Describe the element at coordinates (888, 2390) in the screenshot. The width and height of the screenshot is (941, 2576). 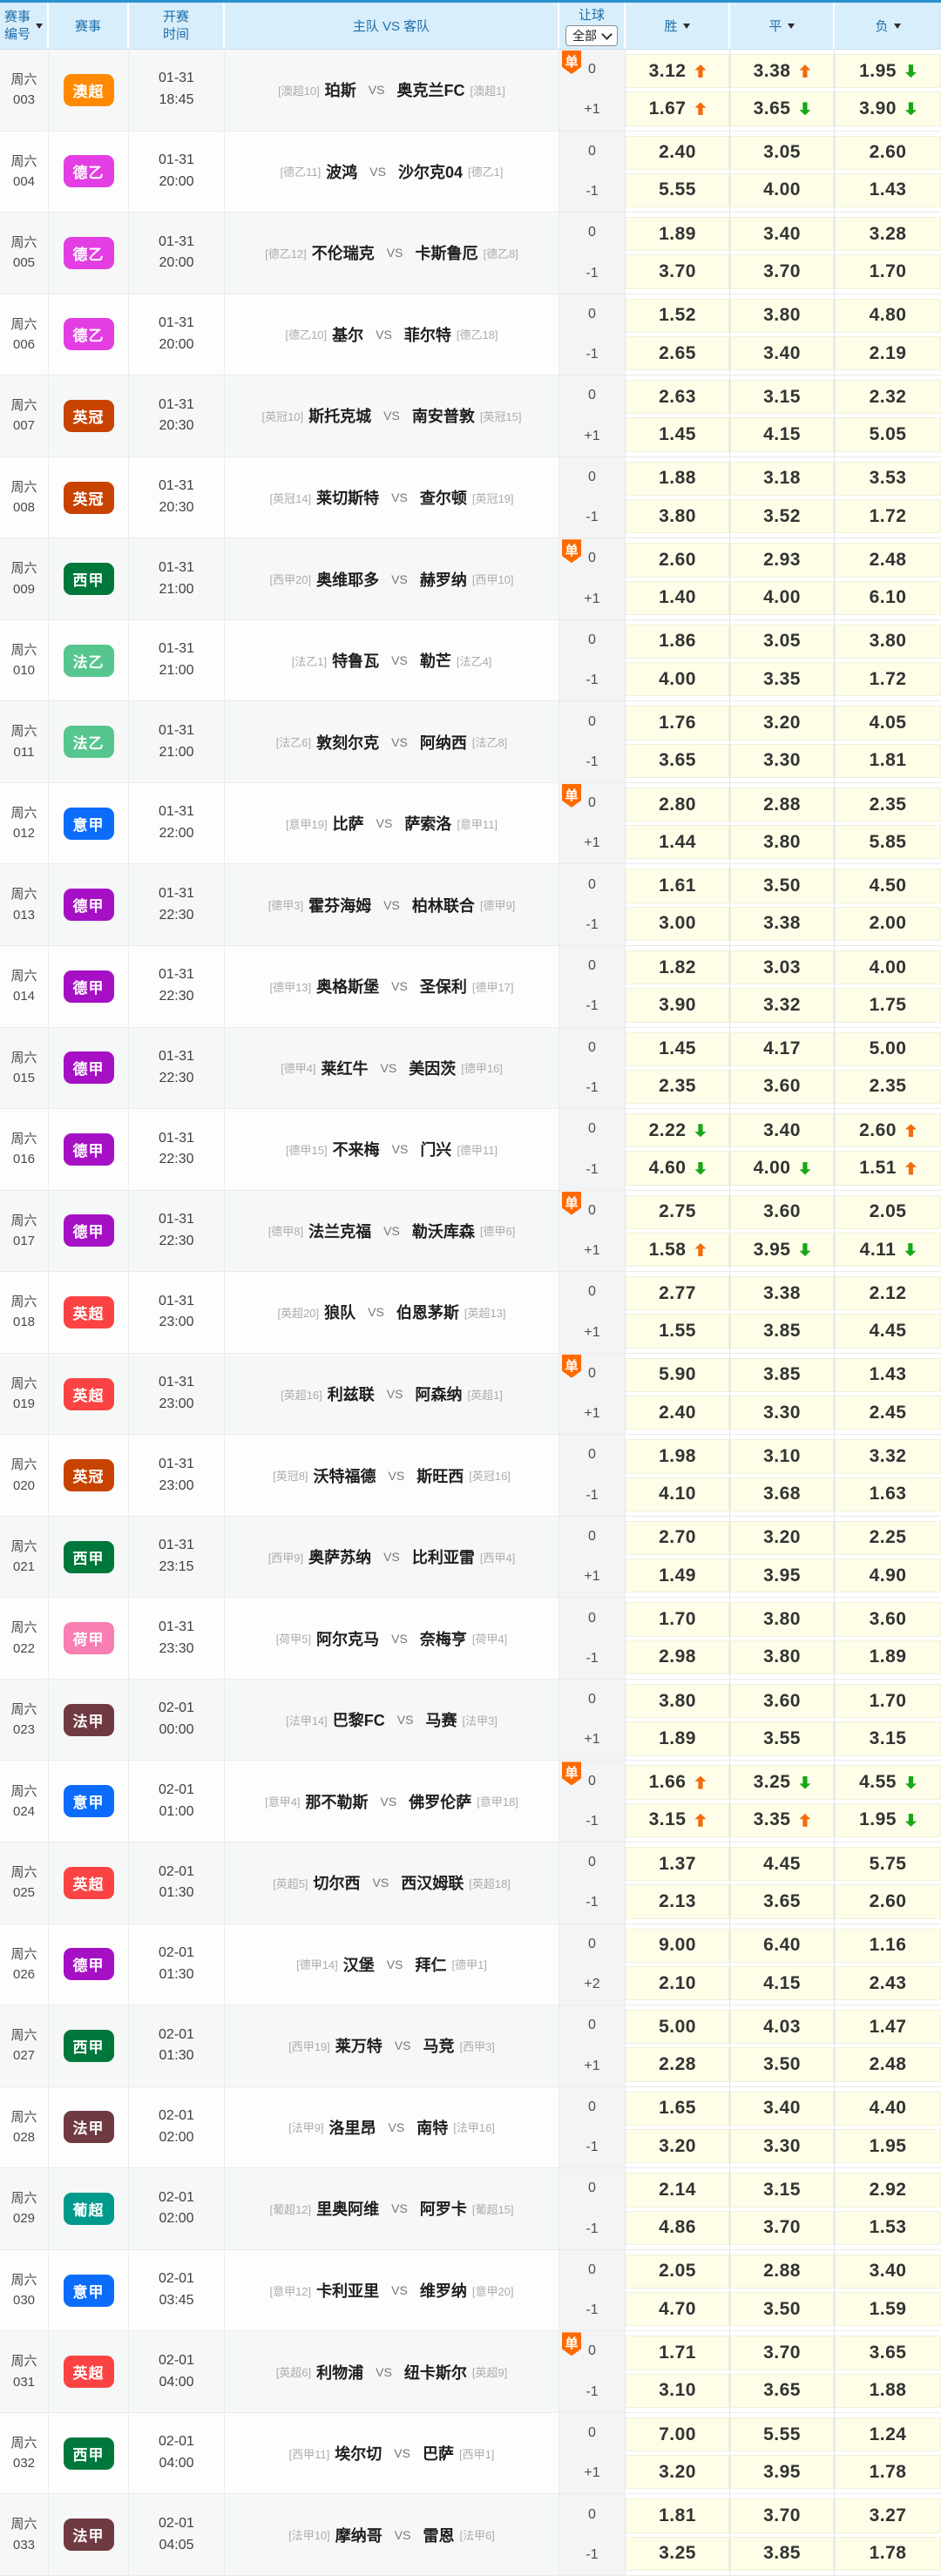
I see `odds-cell-lose-line2: 1.88` at that location.